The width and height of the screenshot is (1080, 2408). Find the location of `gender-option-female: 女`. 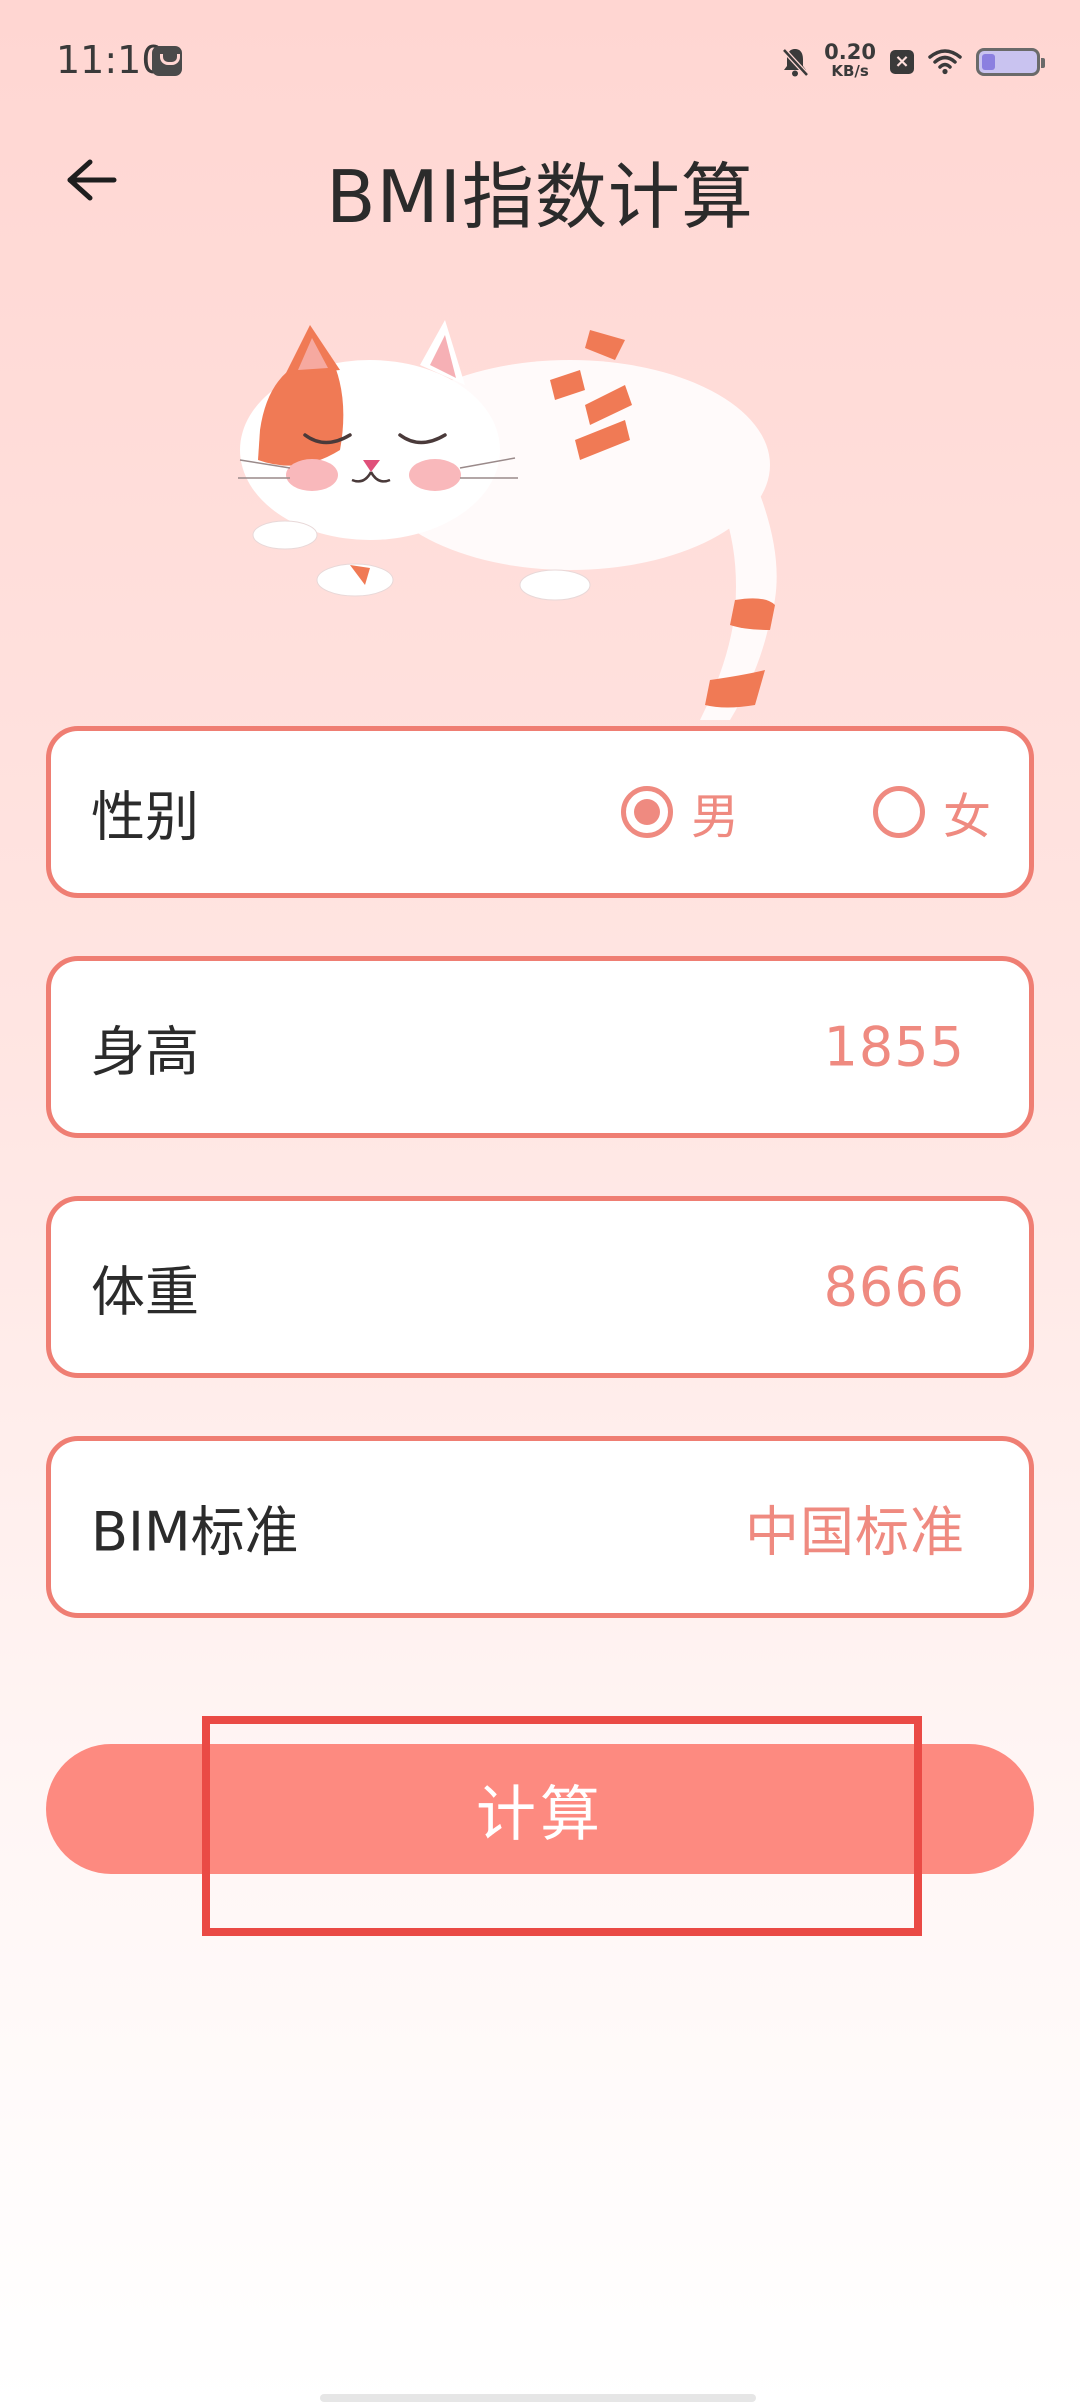

gender-option-female: 女 is located at coordinates (932, 812).